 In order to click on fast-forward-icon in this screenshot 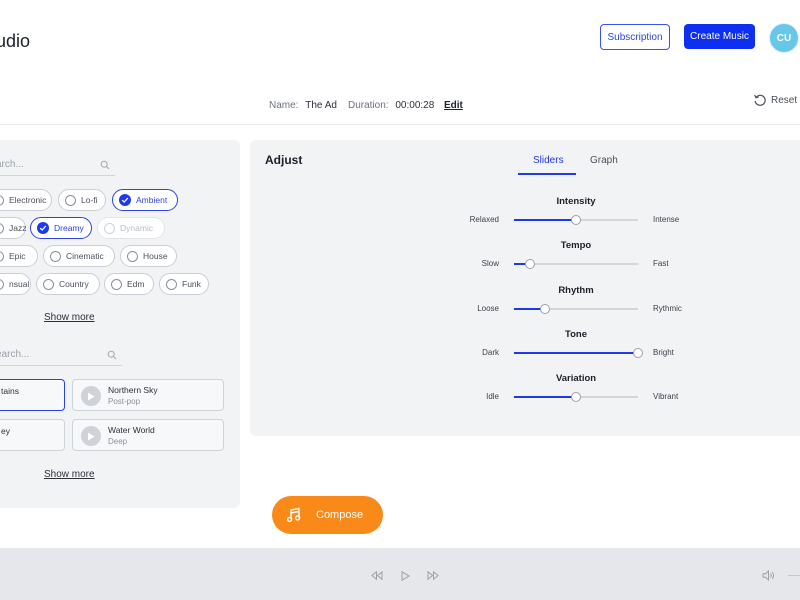, I will do `click(433, 575)`.